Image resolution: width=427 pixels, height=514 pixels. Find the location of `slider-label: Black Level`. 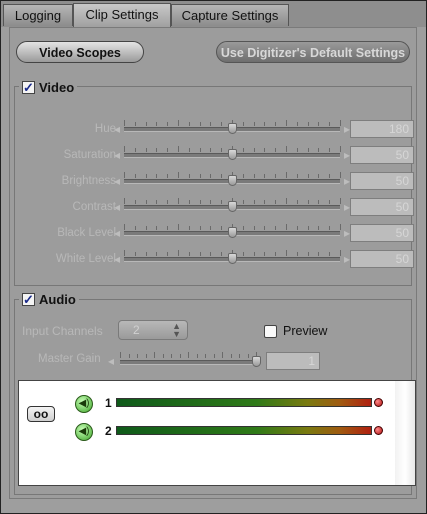

slider-label: Black Level is located at coordinates (86, 233).